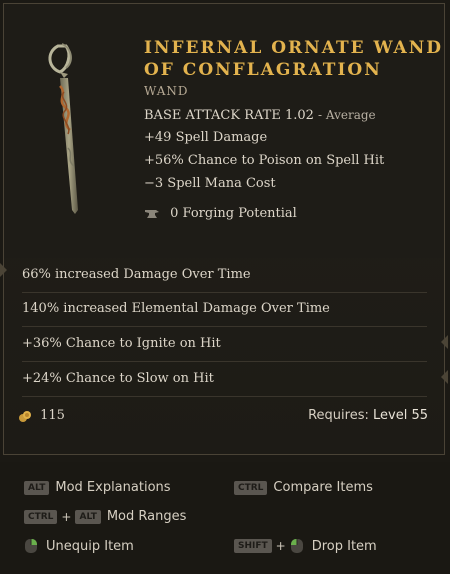  Describe the element at coordinates (305, 546) in the screenshot. I see `drop-item-hint: SHIFT + Drop Item` at that location.